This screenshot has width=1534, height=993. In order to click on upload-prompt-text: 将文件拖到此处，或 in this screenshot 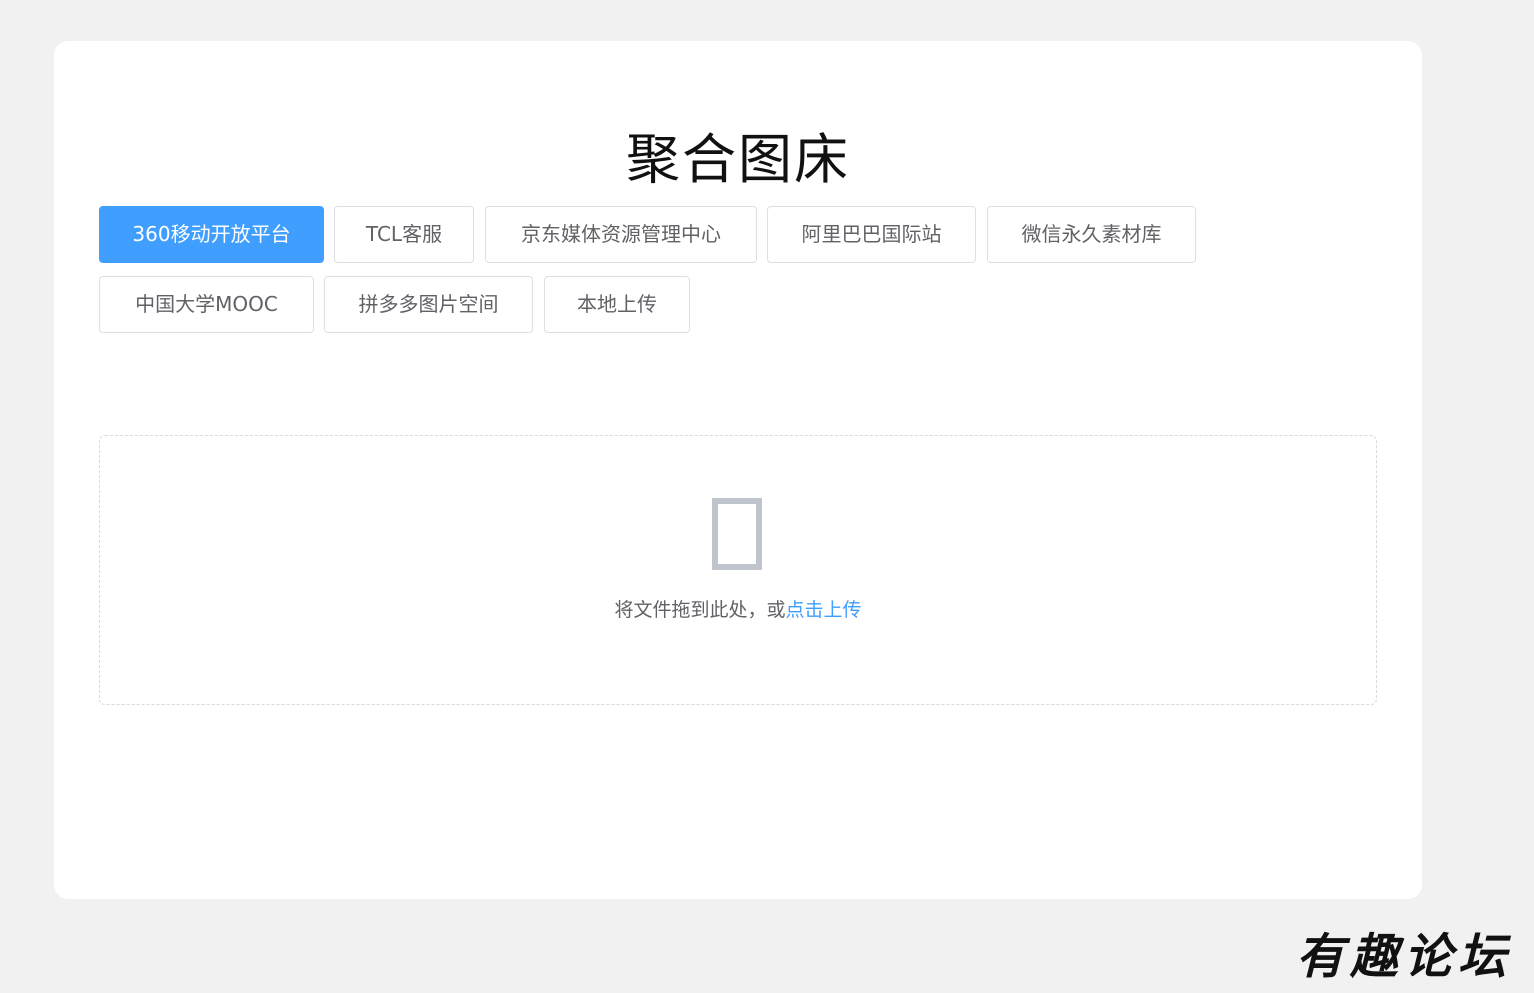, I will do `click(700, 610)`.